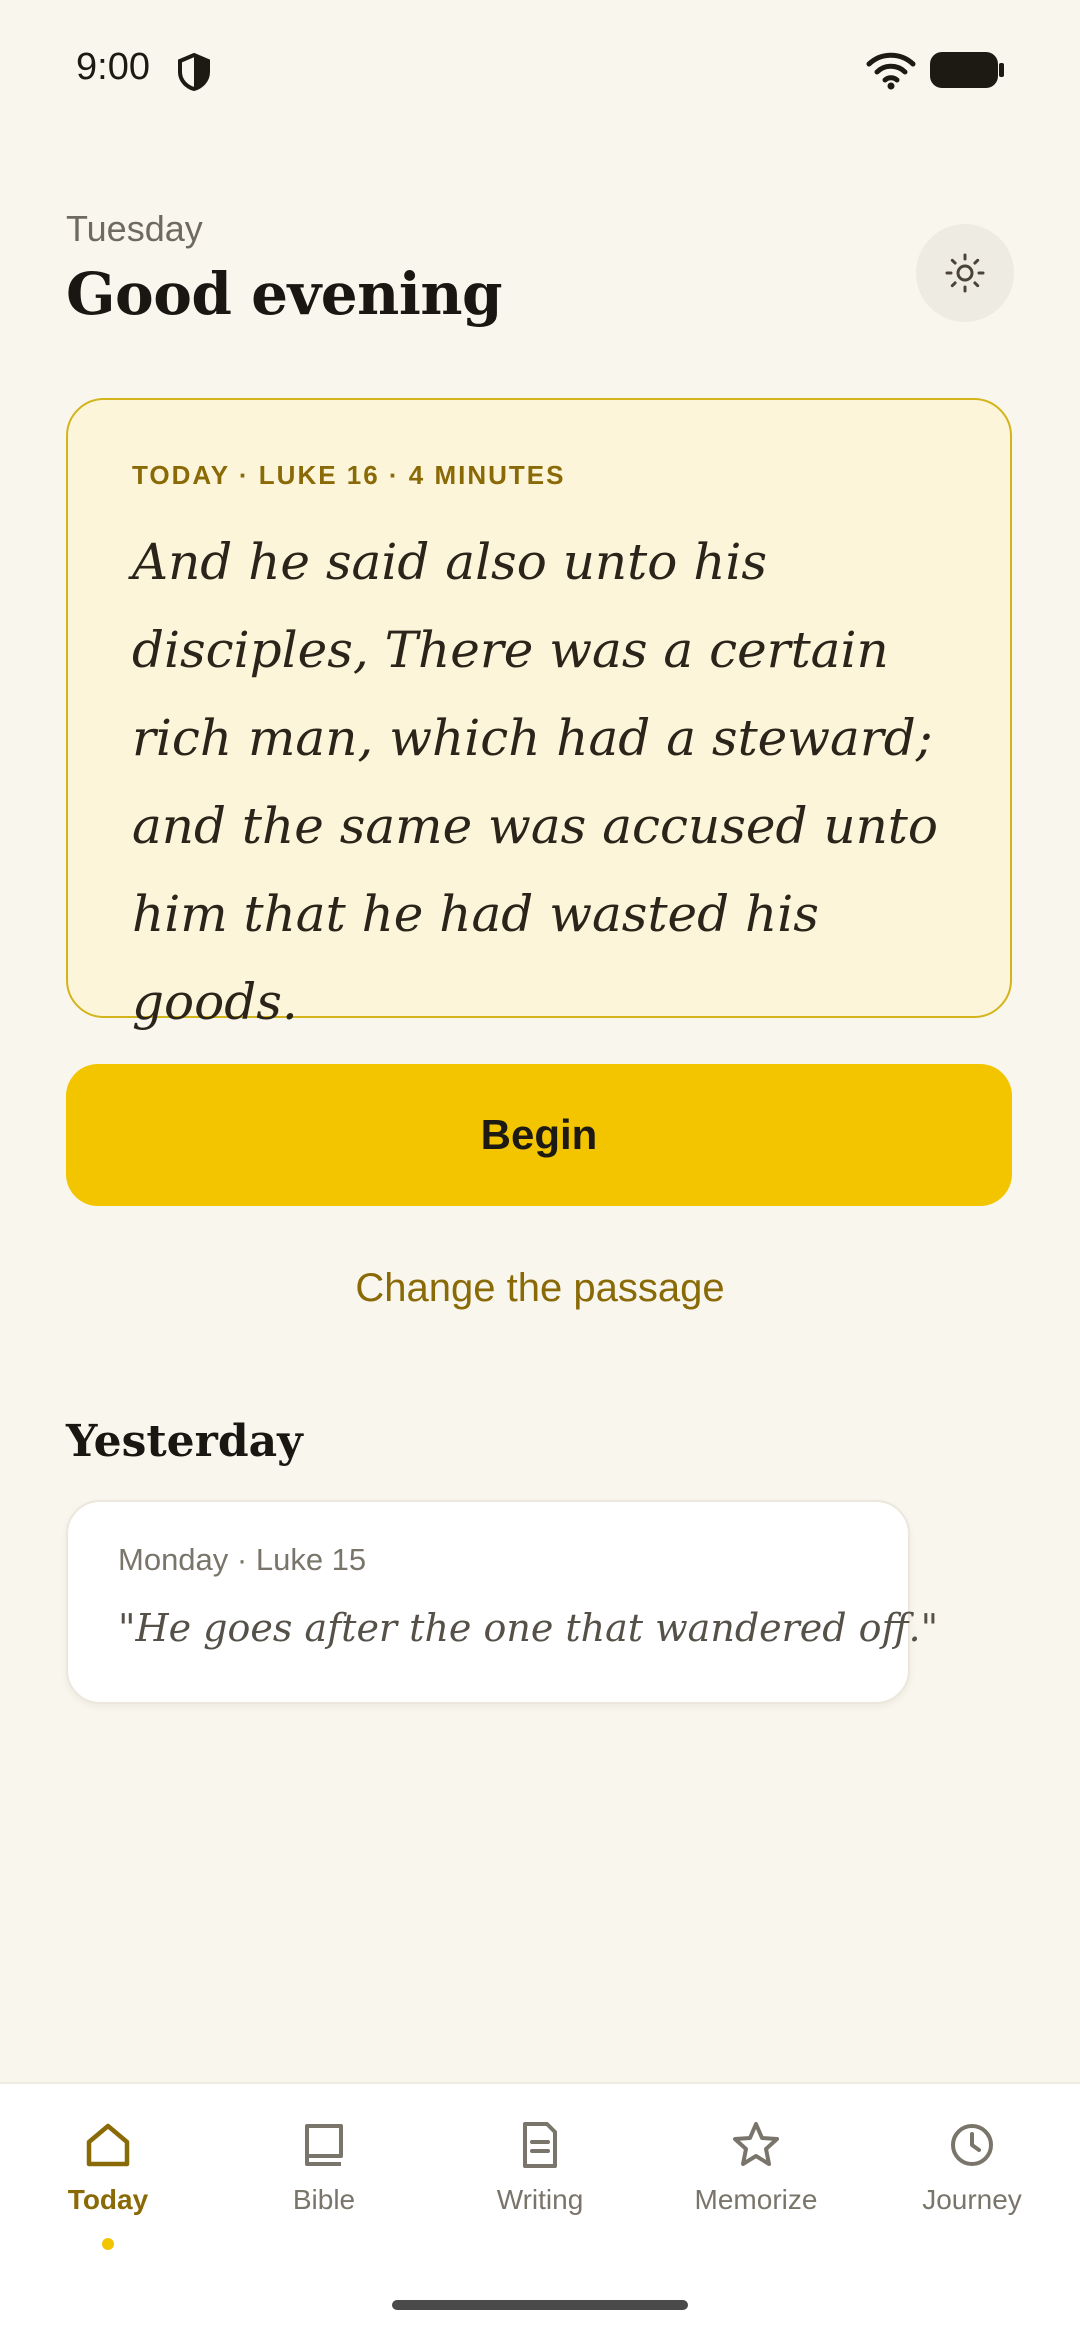  I want to click on book-icon, so click(324, 2145).